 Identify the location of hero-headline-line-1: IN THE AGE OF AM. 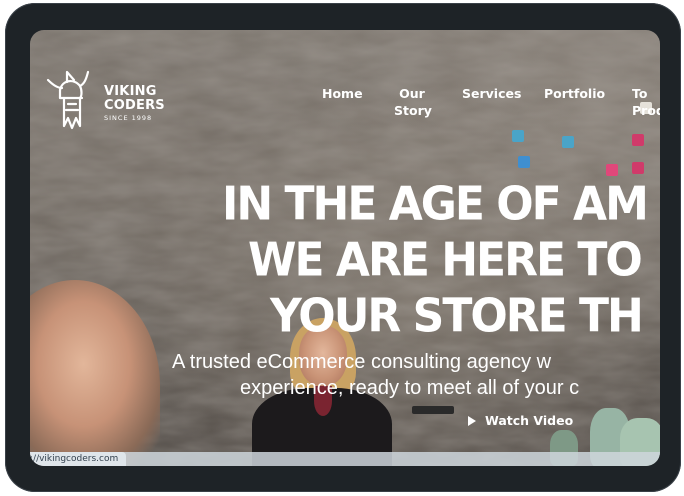
(435, 204).